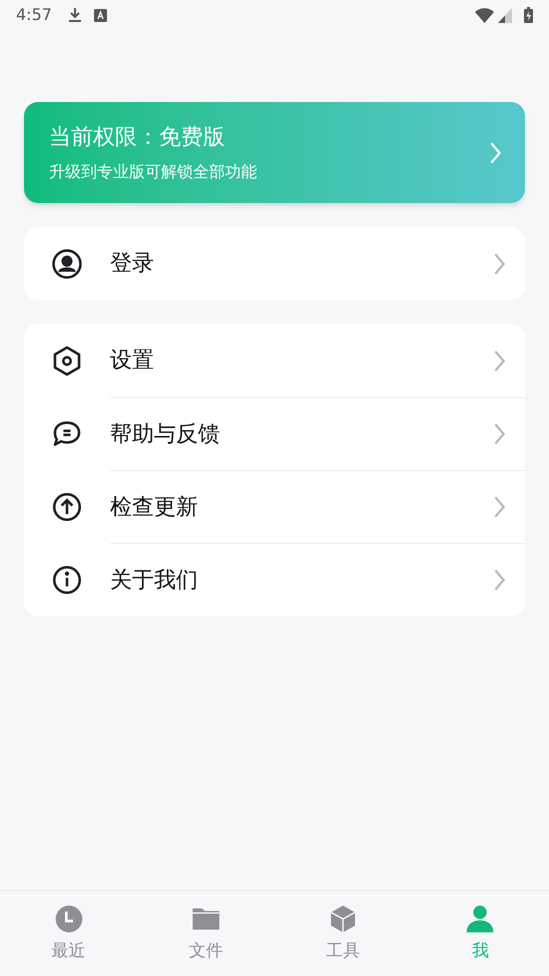  I want to click on banner-subtitle: 升级到专业版可解锁全部功能, so click(153, 172).